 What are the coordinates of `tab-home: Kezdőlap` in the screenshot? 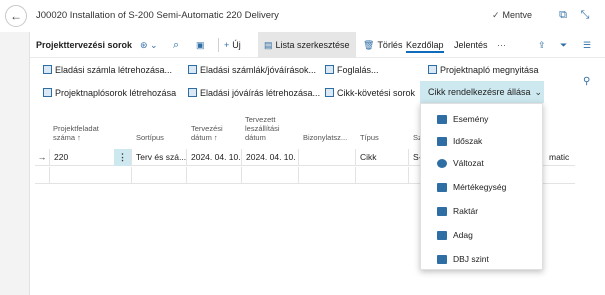 It's located at (425, 45).